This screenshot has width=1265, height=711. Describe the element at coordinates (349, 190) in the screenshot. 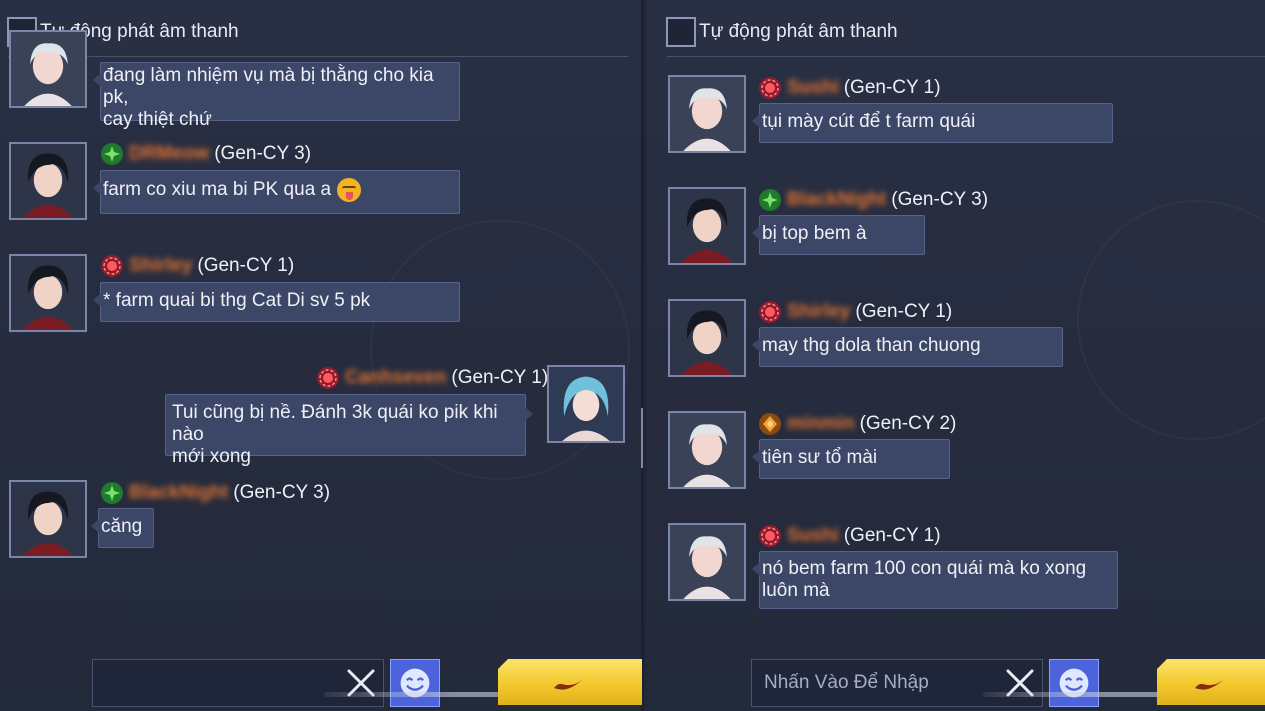

I see `tongue-out-emoji-icon` at that location.